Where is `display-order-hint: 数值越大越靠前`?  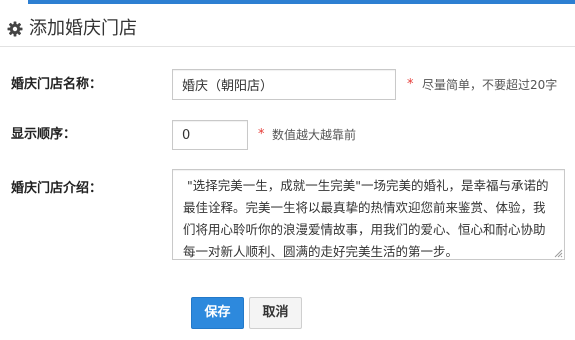 display-order-hint: 数值越大越靠前 is located at coordinates (314, 135).